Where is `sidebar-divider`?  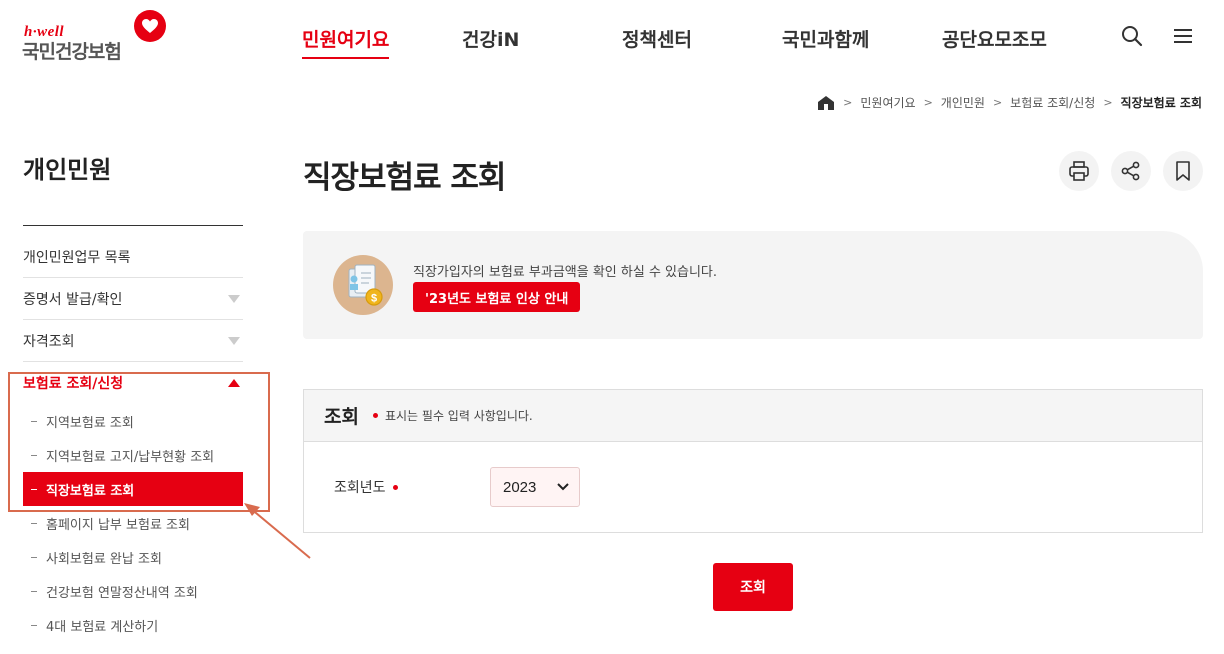
sidebar-divider is located at coordinates (133, 225).